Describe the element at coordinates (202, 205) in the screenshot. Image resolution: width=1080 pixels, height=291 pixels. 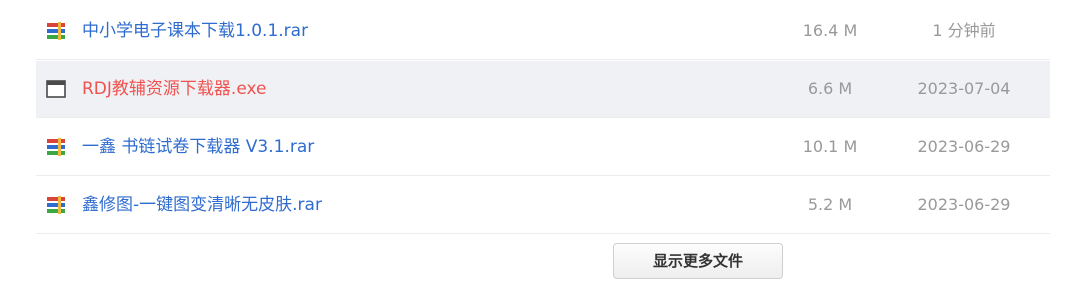
I see `file-name-link: 鑫修图-一键图变清晰无皮肤.rar` at that location.